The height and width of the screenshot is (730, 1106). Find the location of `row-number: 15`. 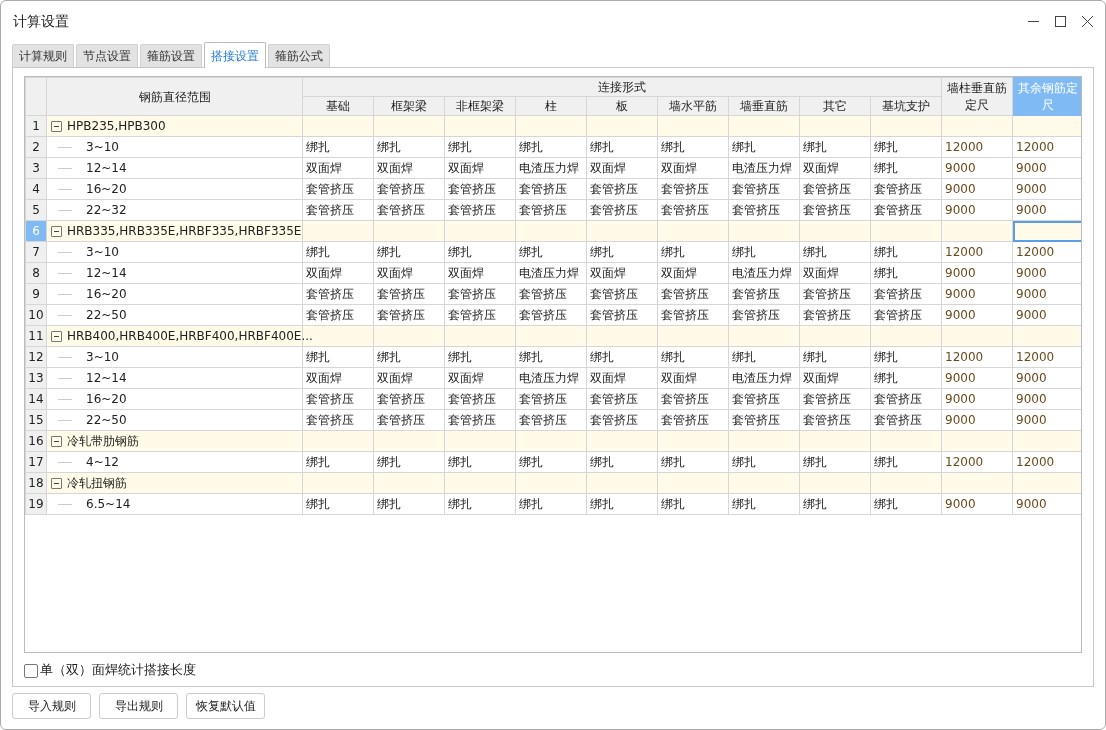

row-number: 15 is located at coordinates (36, 420).